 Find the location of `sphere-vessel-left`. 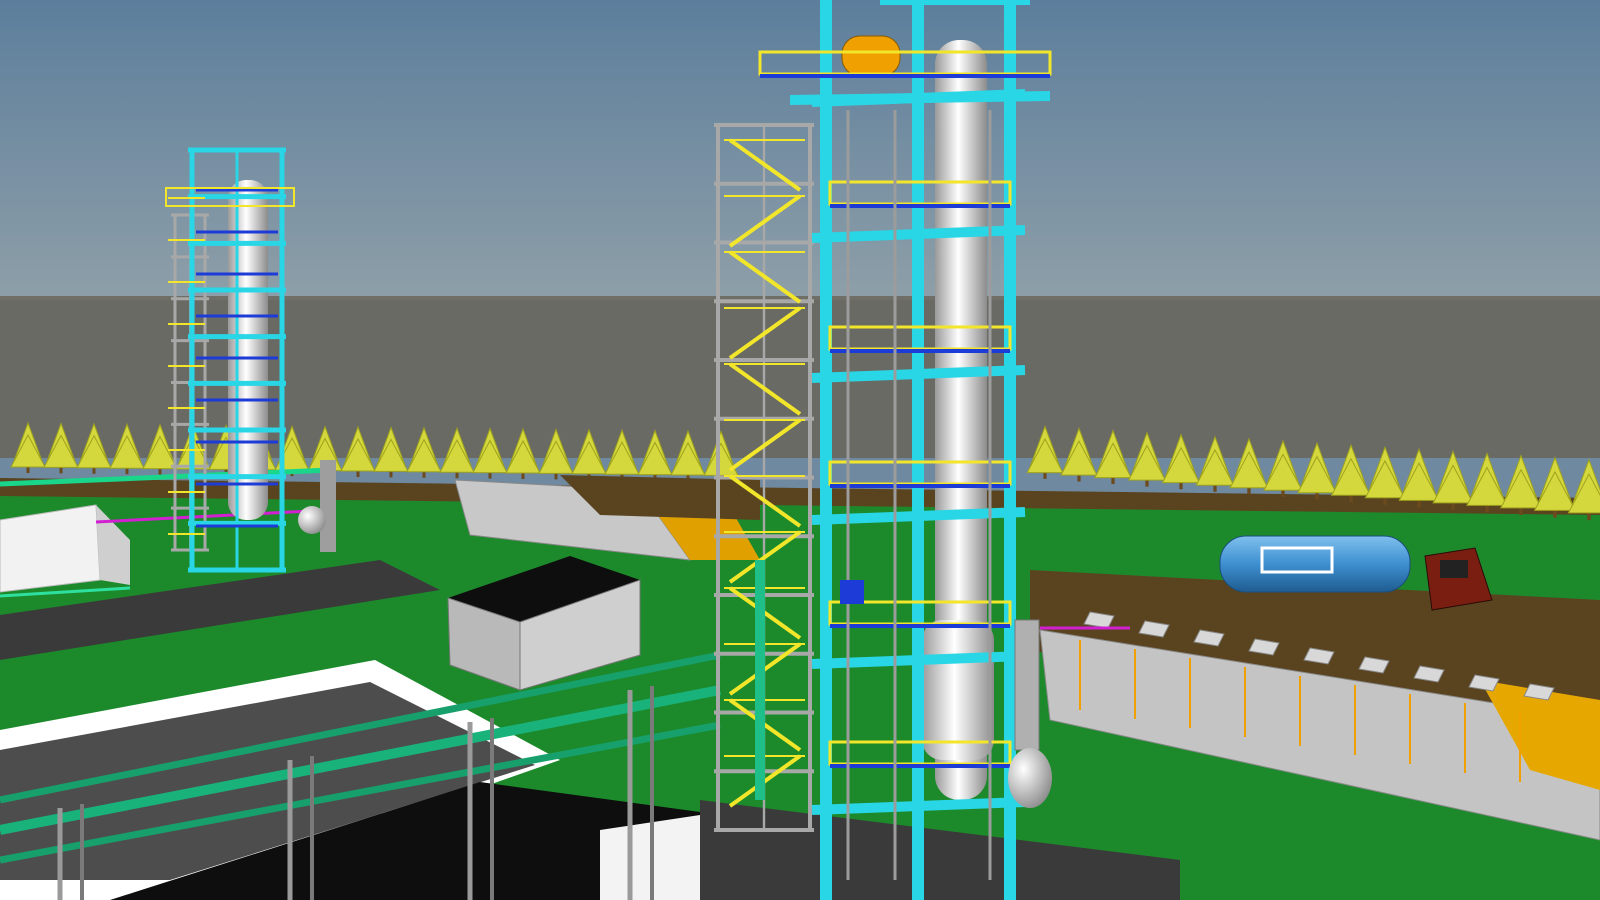

sphere-vessel-left is located at coordinates (312, 520).